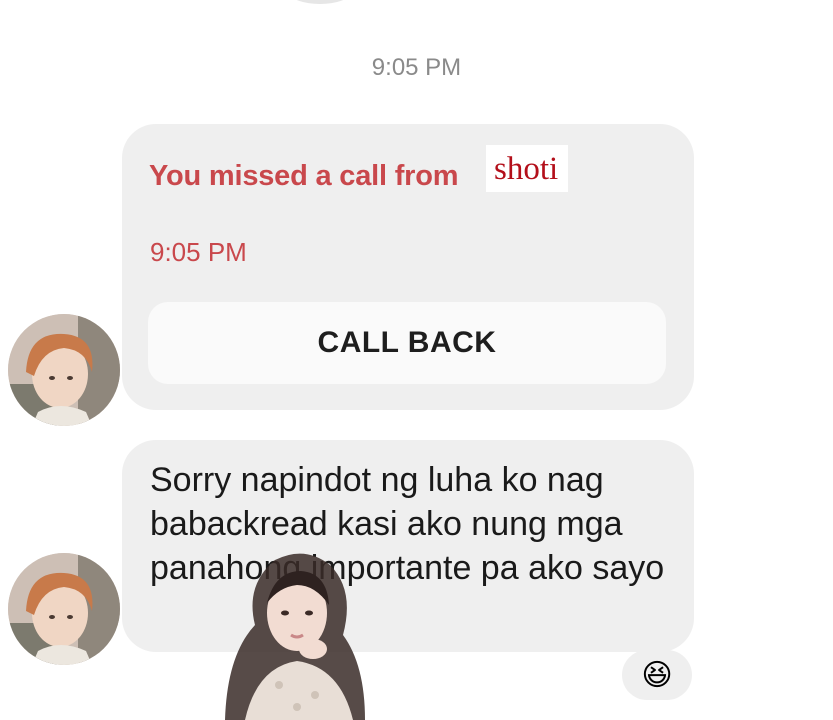  I want to click on girl-photo-sticker, so click(292, 632).